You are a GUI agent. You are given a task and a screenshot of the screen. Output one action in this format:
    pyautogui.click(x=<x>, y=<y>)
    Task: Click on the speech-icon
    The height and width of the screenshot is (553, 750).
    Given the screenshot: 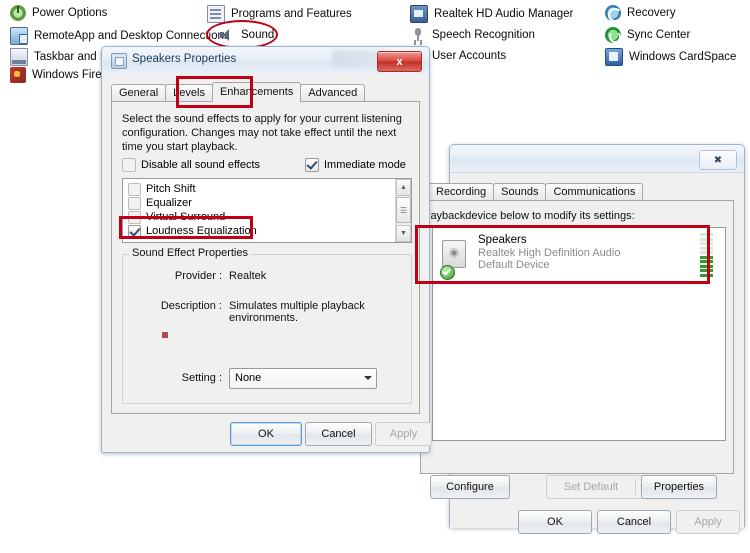 What is the action you would take?
    pyautogui.click(x=418, y=35)
    